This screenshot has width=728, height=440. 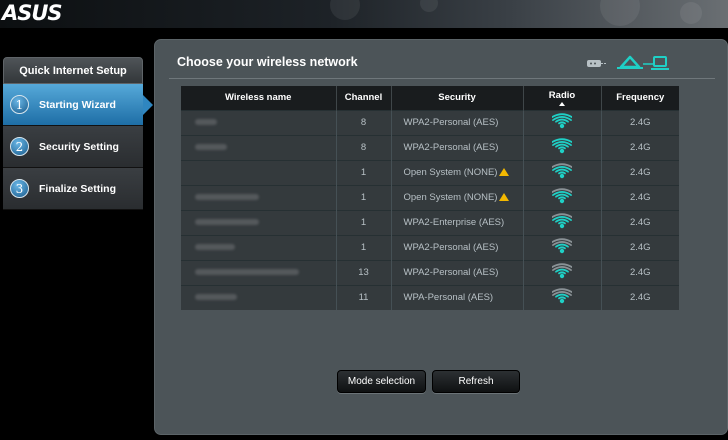 I want to click on network-row: 13 WPA2-Personal (AES) 2.4G, so click(x=430, y=272).